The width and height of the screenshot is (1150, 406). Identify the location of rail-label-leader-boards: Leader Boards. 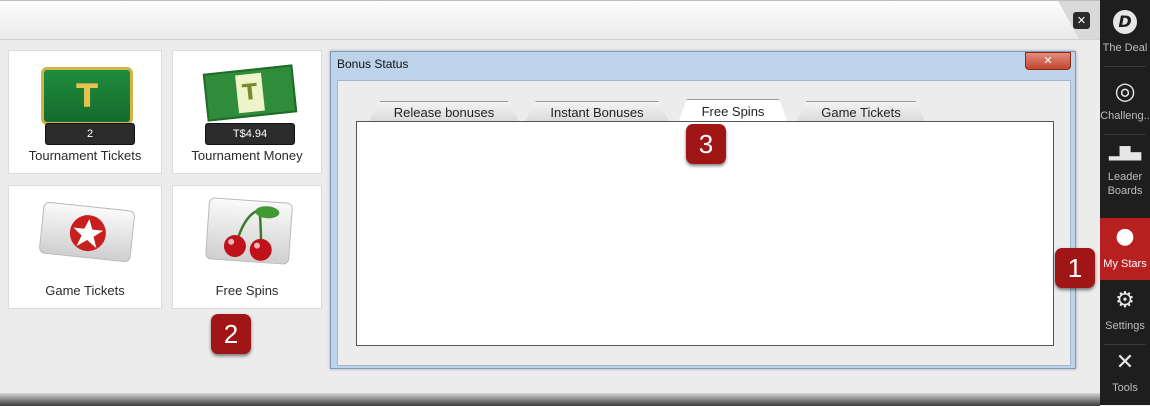
(1125, 184).